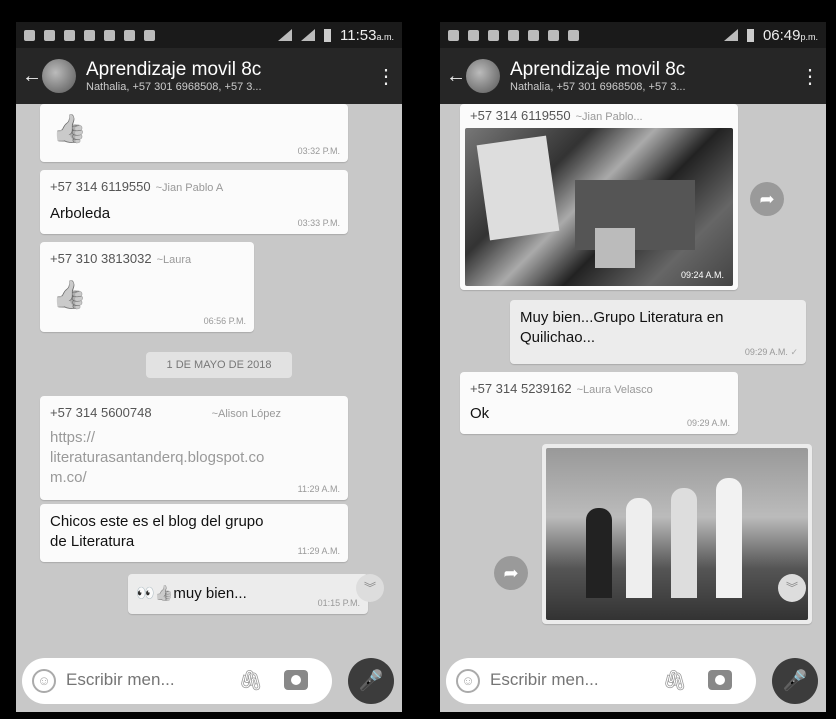 Image resolution: width=836 pixels, height=719 pixels. What do you see at coordinates (318, 223) in the screenshot?
I see `message-time: 03:33 P.M.` at bounding box center [318, 223].